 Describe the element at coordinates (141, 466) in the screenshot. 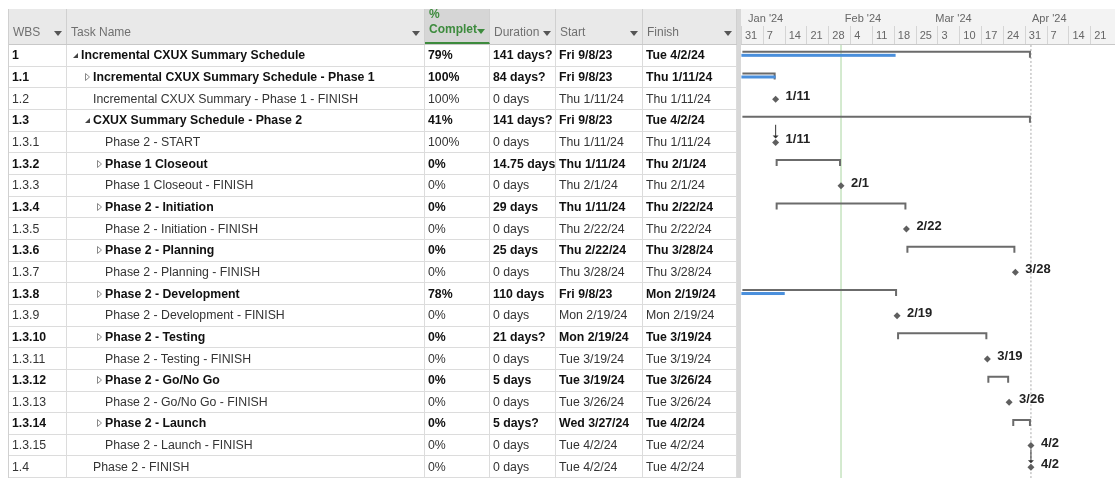

I see `task-name: Phase 2 - FINISH` at that location.